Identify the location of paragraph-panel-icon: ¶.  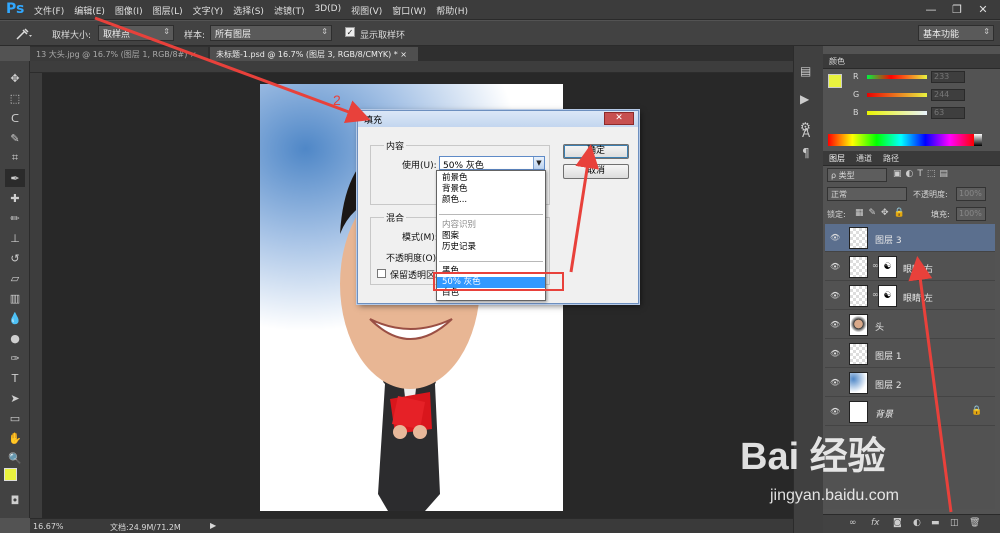
(806, 153).